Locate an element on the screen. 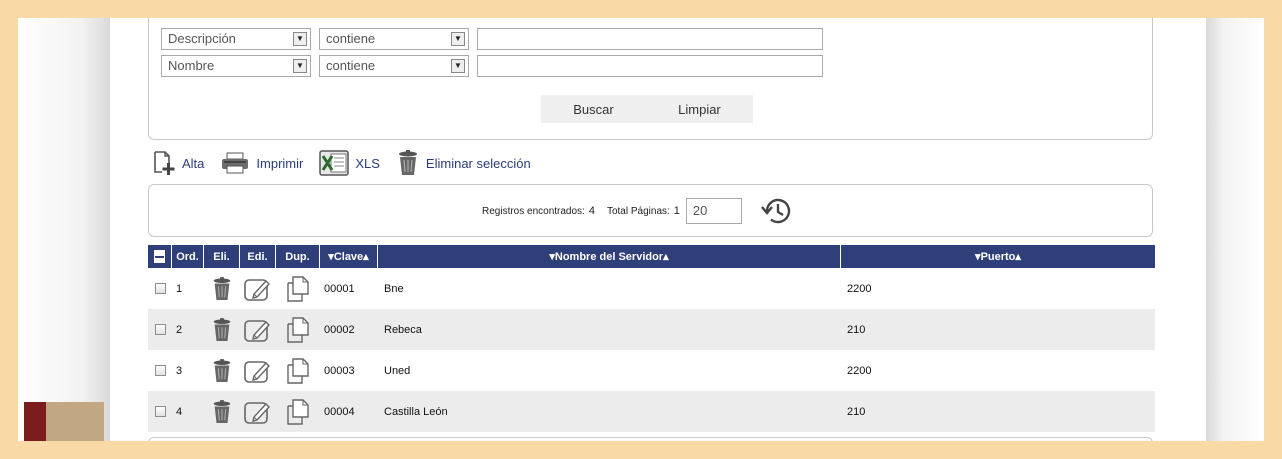 The image size is (1282, 459). cell-clave: 00003 is located at coordinates (339, 370).